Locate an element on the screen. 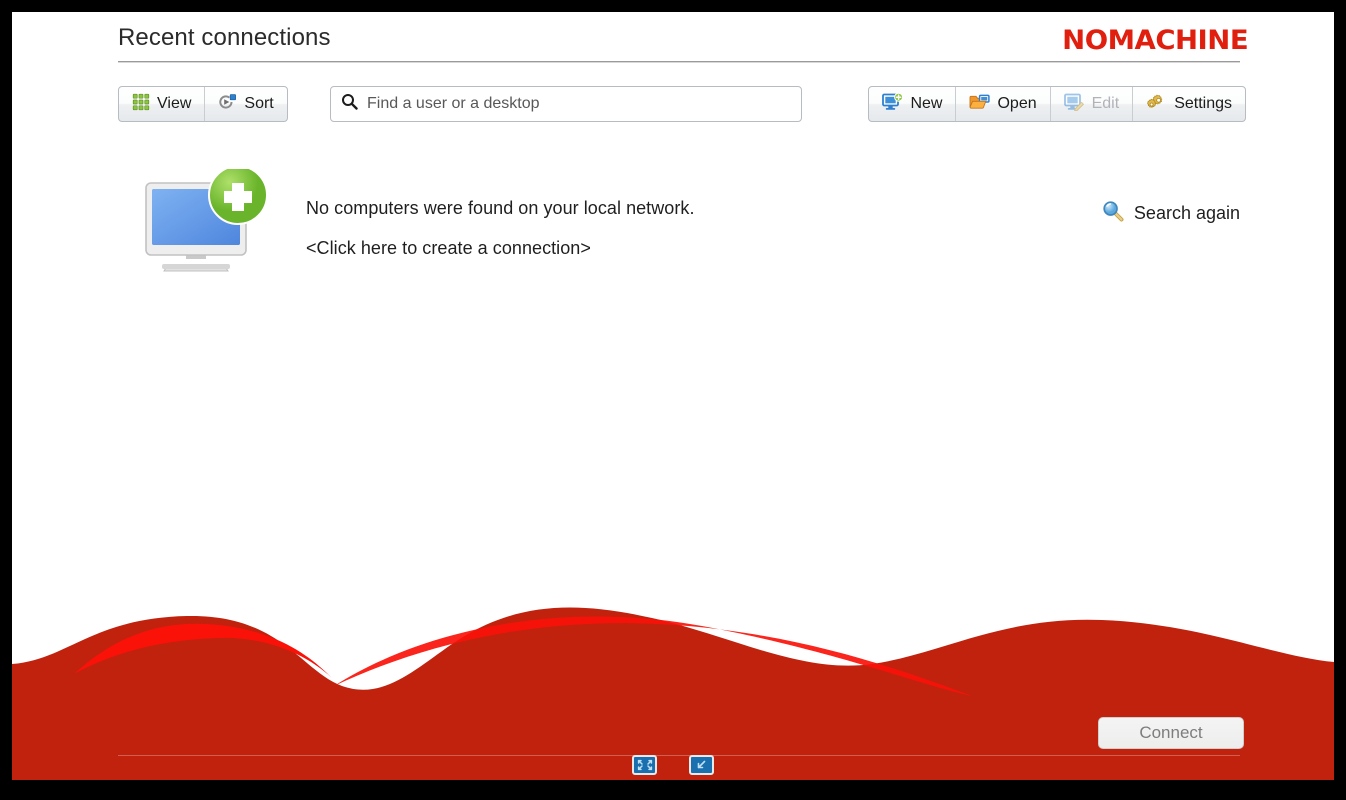 This screenshot has width=1346, height=800. fullscreen-icon is located at coordinates (644, 765).